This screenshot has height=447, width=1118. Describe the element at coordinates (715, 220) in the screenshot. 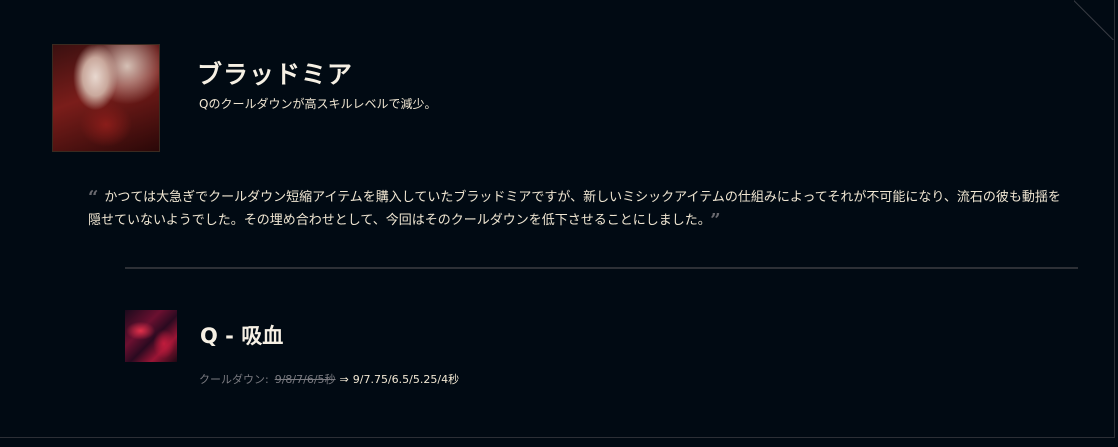

I see `quote-close-icon: ”` at that location.